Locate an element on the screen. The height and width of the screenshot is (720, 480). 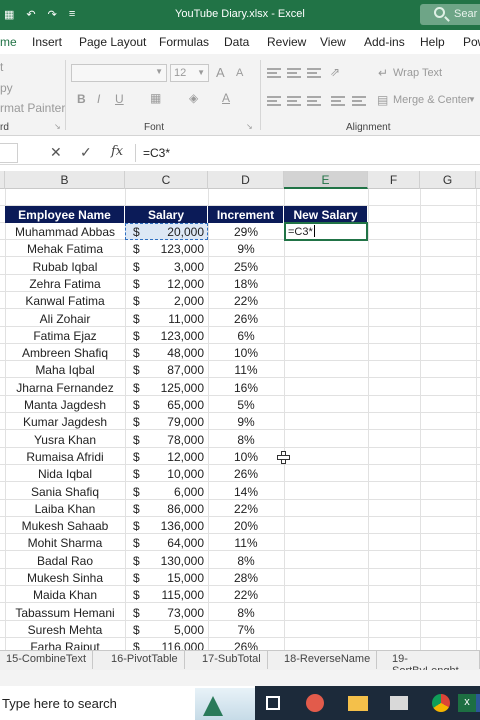
salary-cell: 136,000 is located at coordinates (172, 526).